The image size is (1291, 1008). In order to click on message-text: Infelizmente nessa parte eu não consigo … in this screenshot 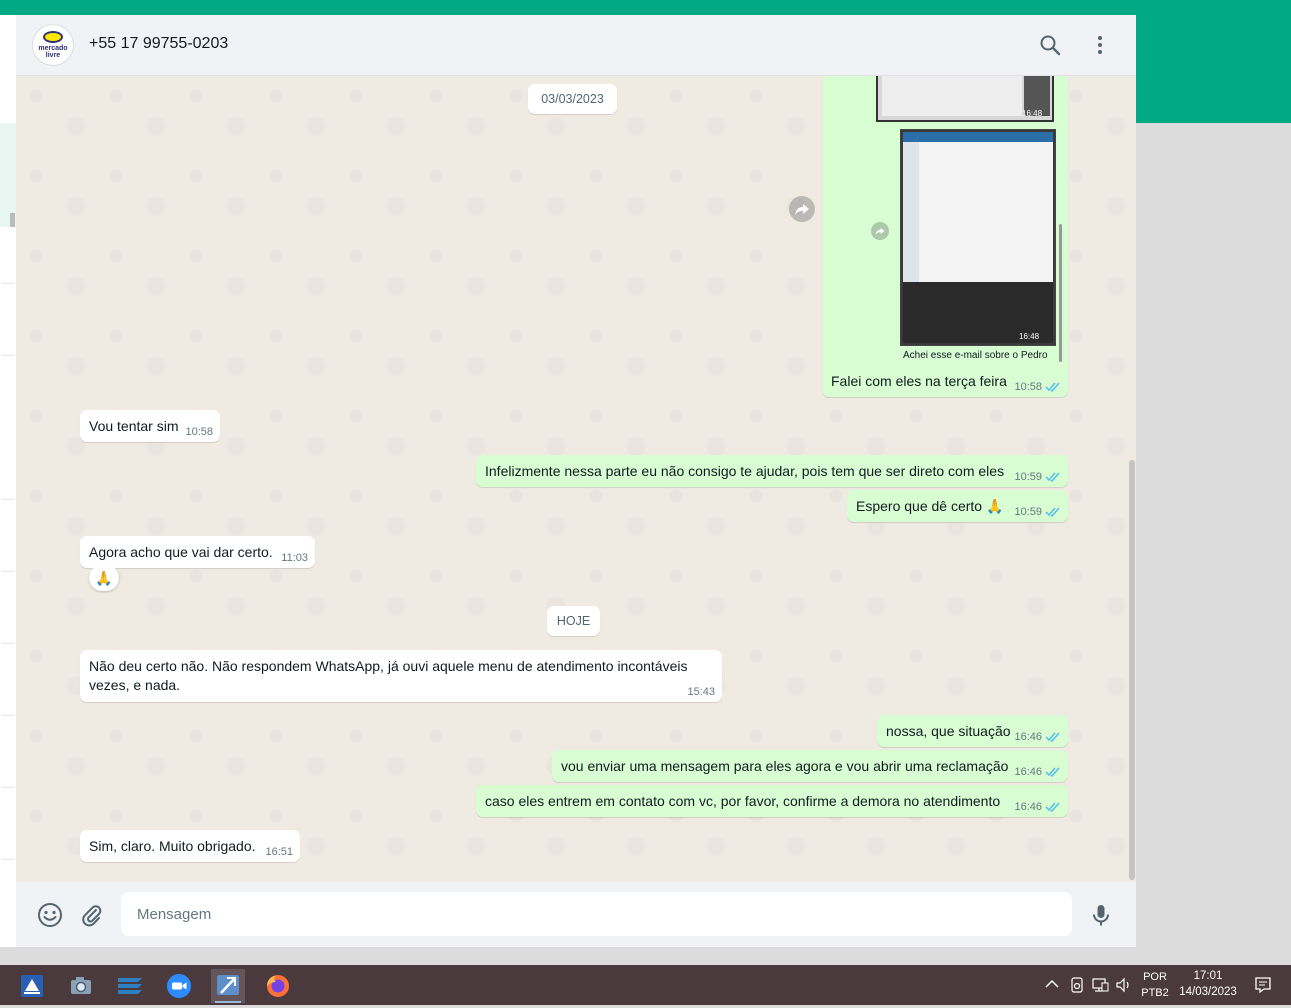, I will do `click(745, 471)`.